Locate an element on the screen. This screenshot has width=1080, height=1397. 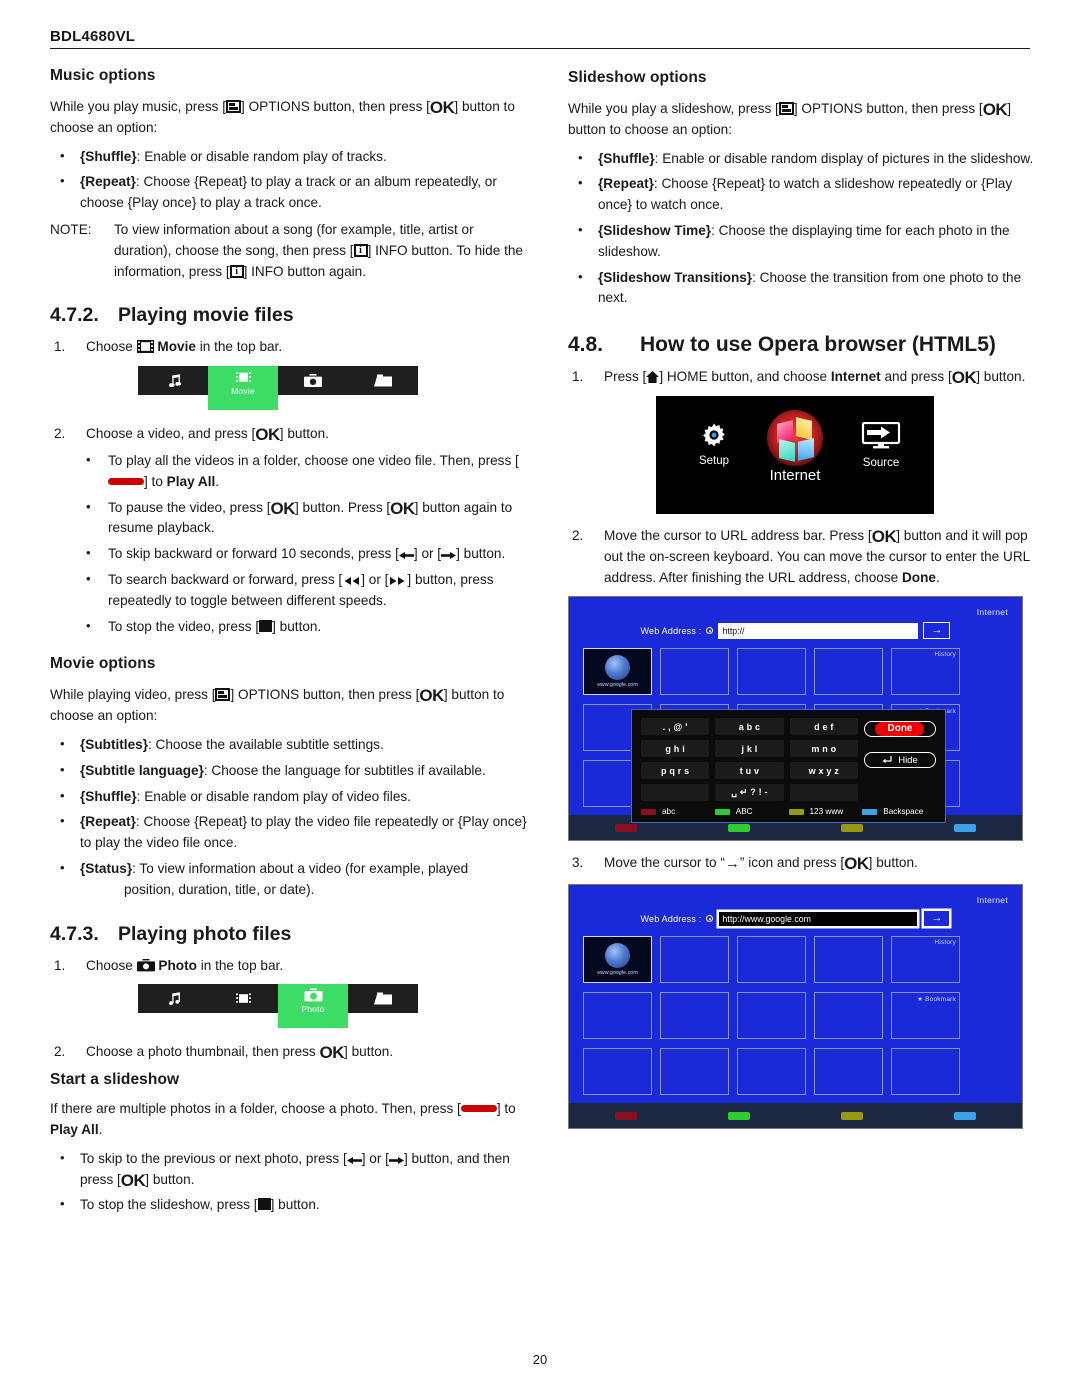
key-space-symbols: ␣ ↵ ? ! - is located at coordinates (749, 793).